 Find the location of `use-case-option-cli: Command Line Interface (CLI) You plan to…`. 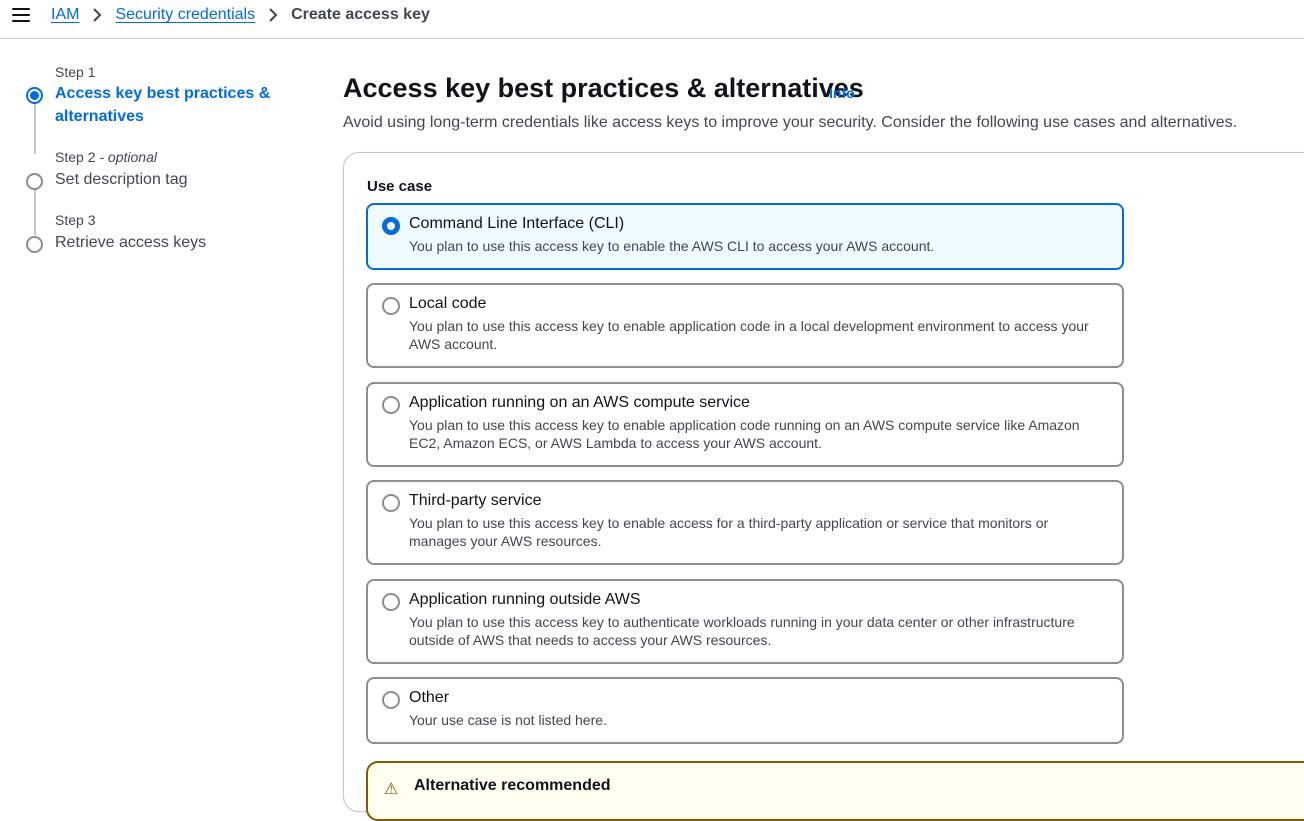

use-case-option-cli: Command Line Interface (CLI) You plan to… is located at coordinates (745, 236).